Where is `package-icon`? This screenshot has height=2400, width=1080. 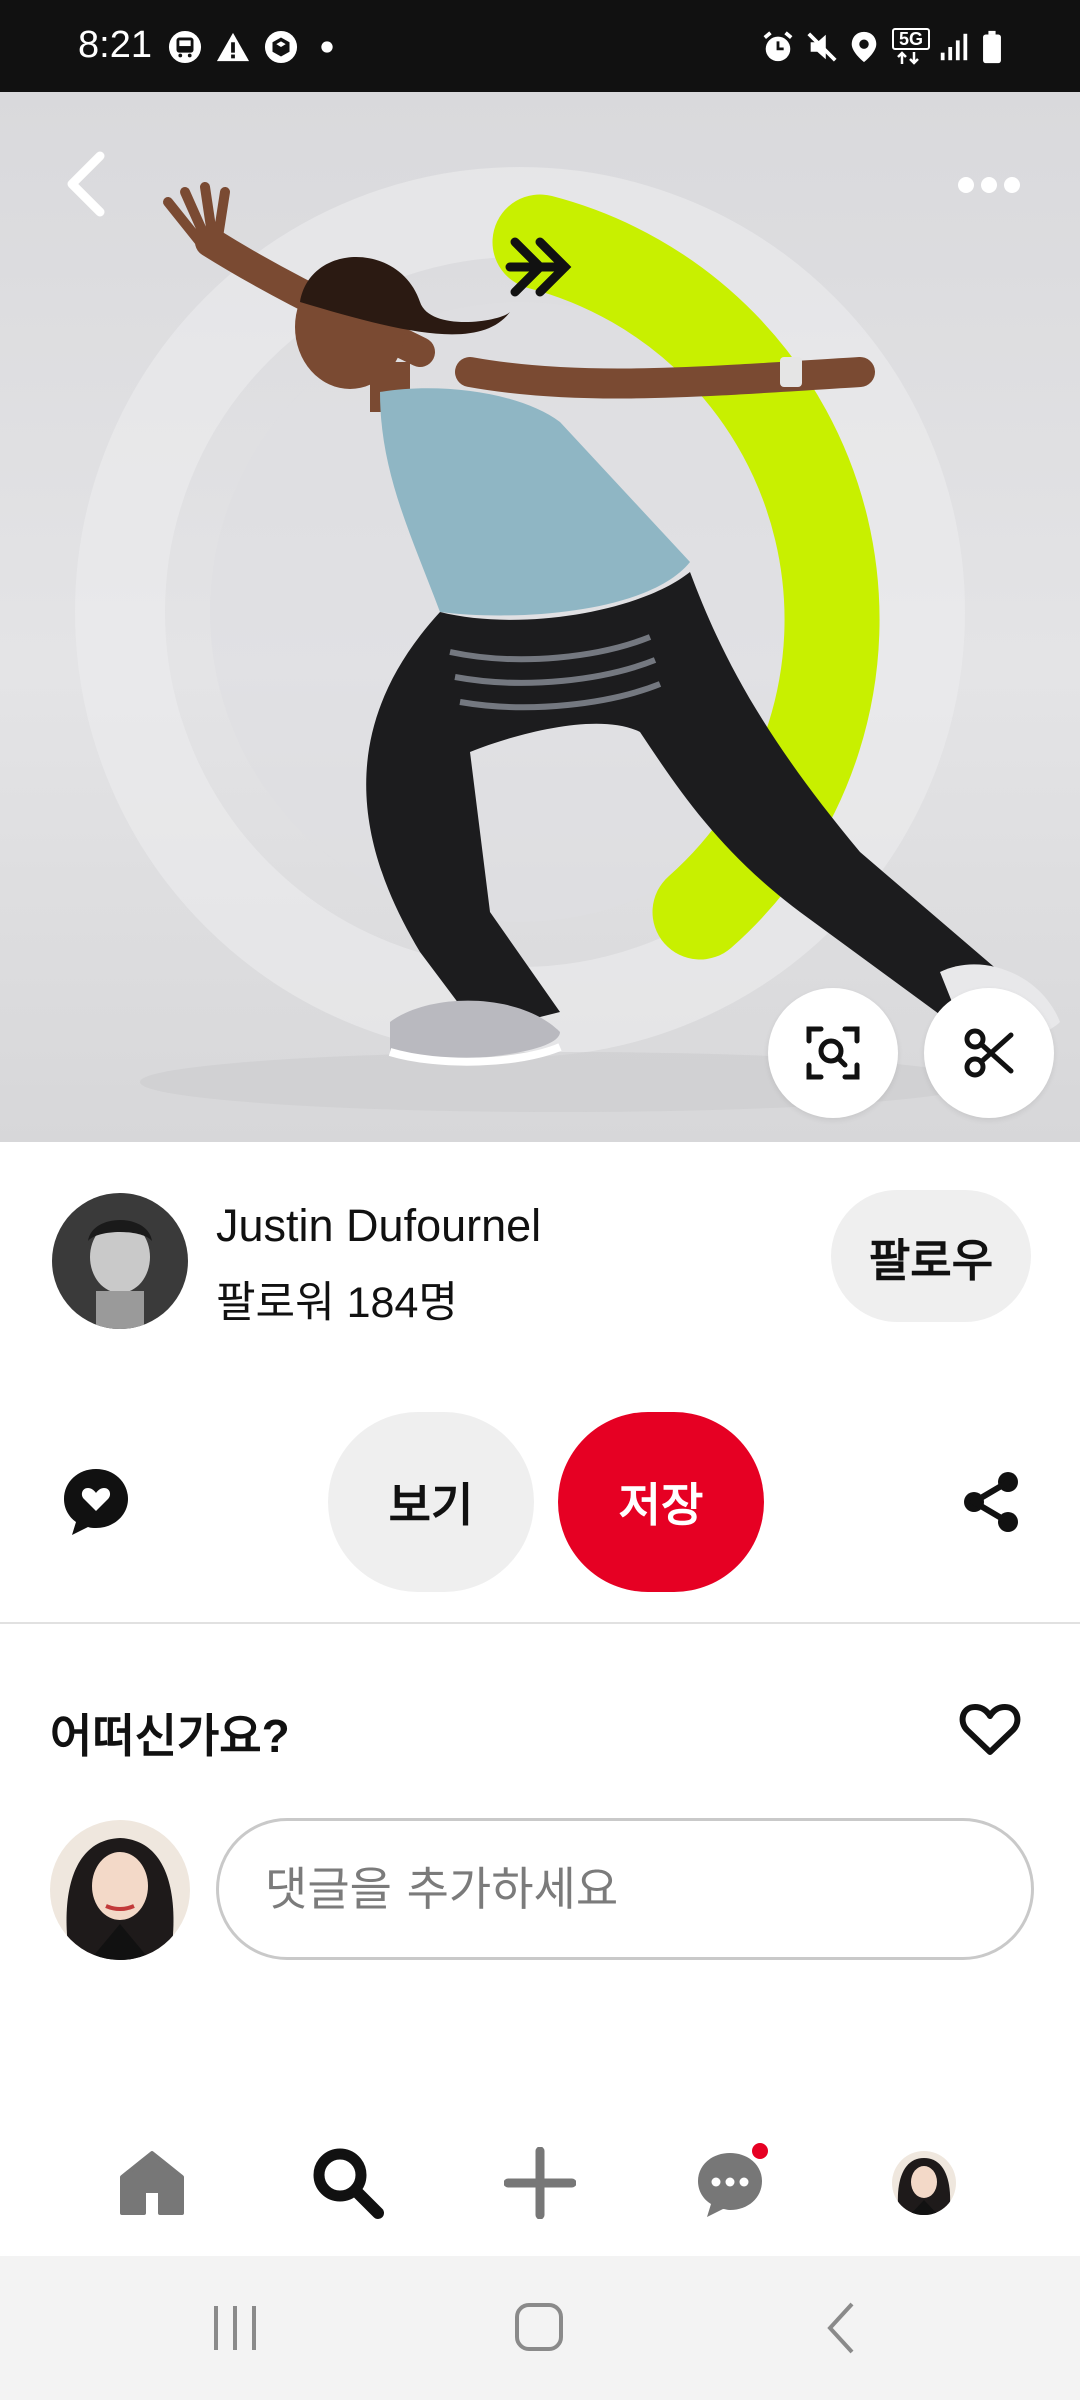 package-icon is located at coordinates (281, 47).